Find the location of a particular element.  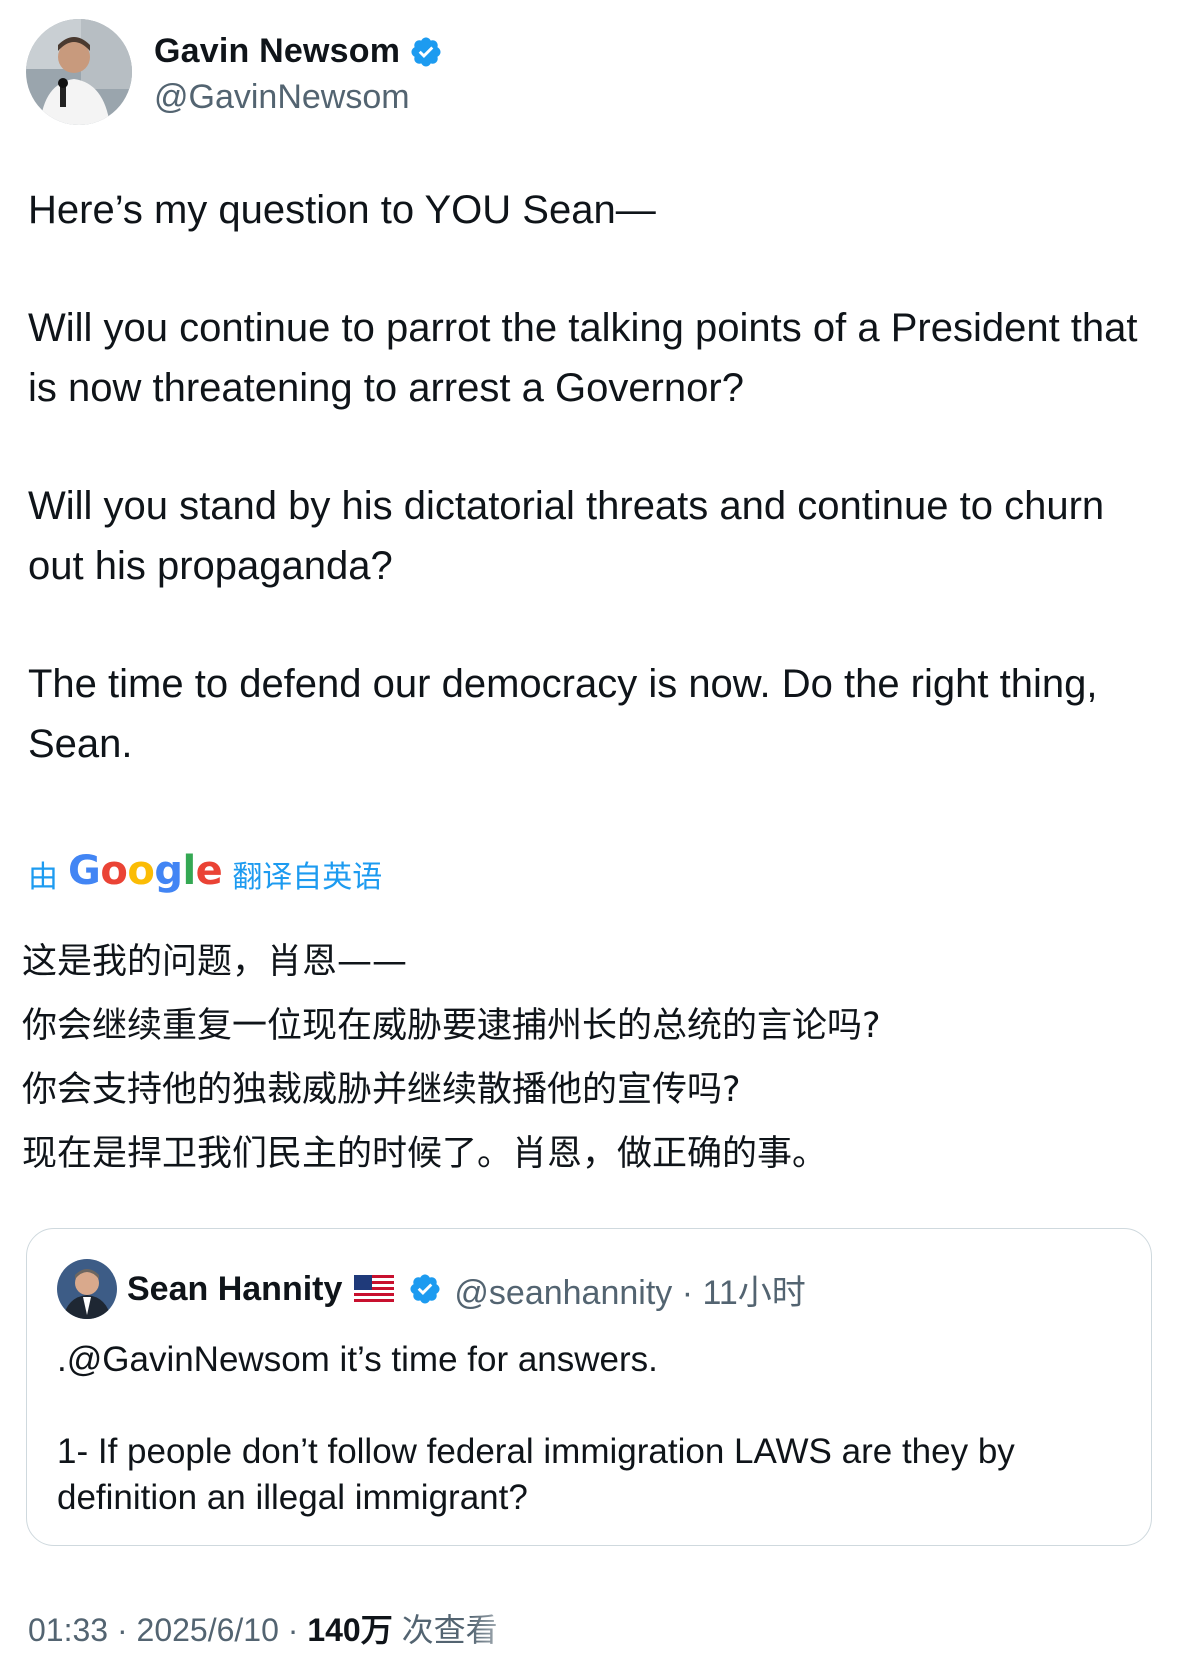

tweet-meta: 01:33 · 2025/6/10 · 140万 次查看 is located at coordinates (263, 1628).